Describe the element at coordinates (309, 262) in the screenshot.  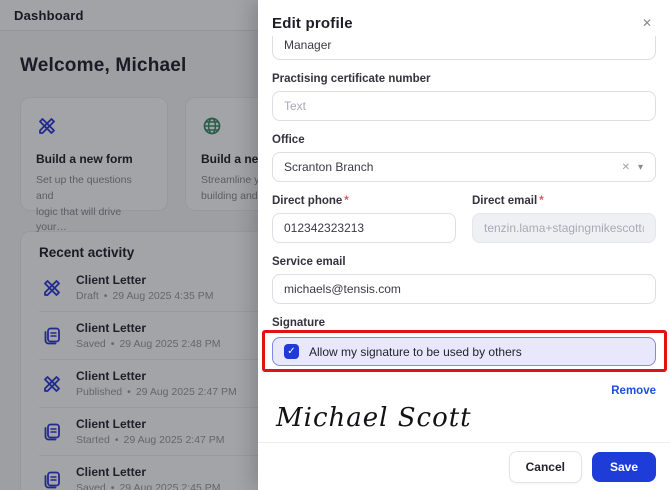
I see `service-email-label: Service email` at that location.